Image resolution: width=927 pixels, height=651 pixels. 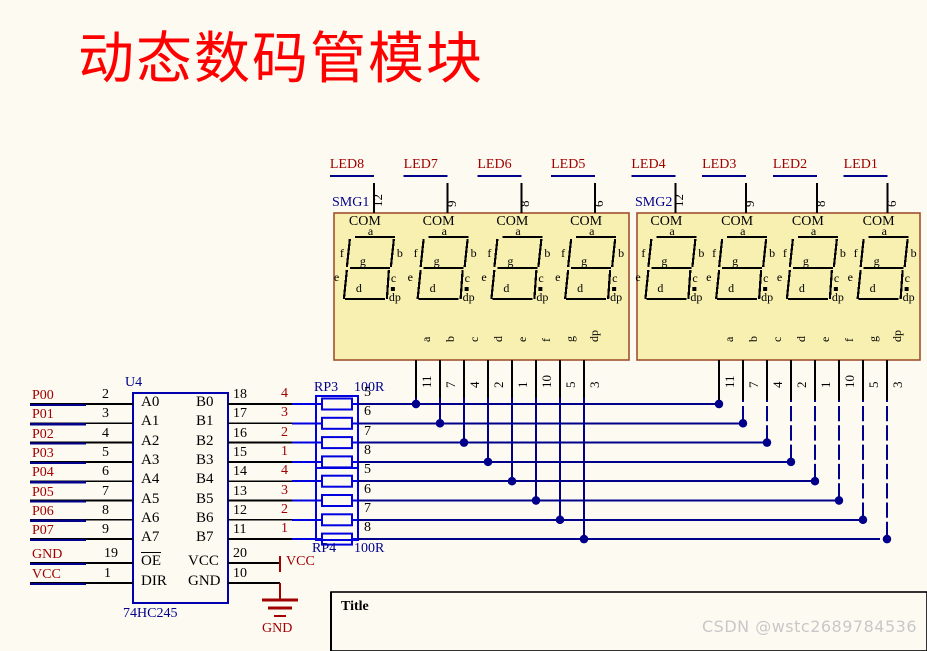 What do you see at coordinates (43, 434) in the screenshot?
I see `net-label-p02: P02` at bounding box center [43, 434].